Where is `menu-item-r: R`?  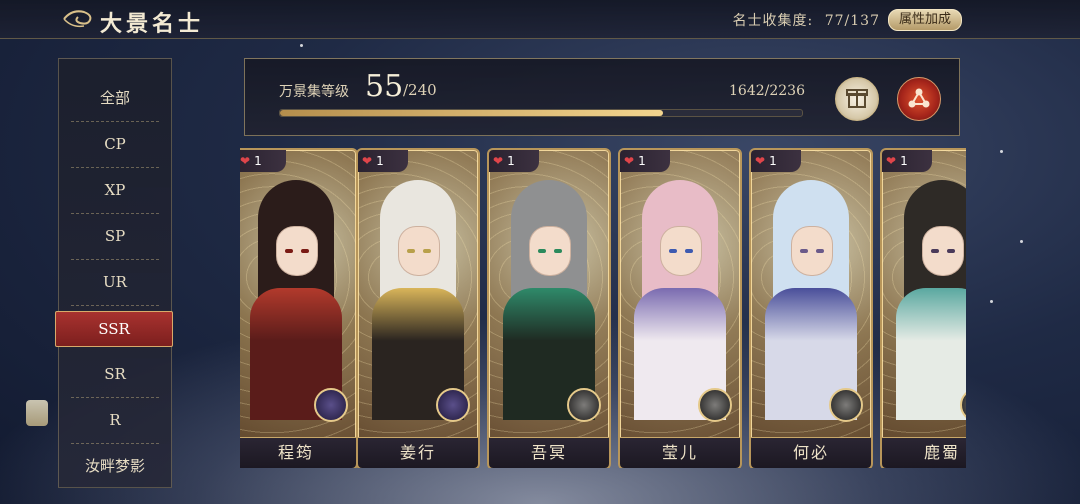 menu-item-r: R is located at coordinates (115, 420).